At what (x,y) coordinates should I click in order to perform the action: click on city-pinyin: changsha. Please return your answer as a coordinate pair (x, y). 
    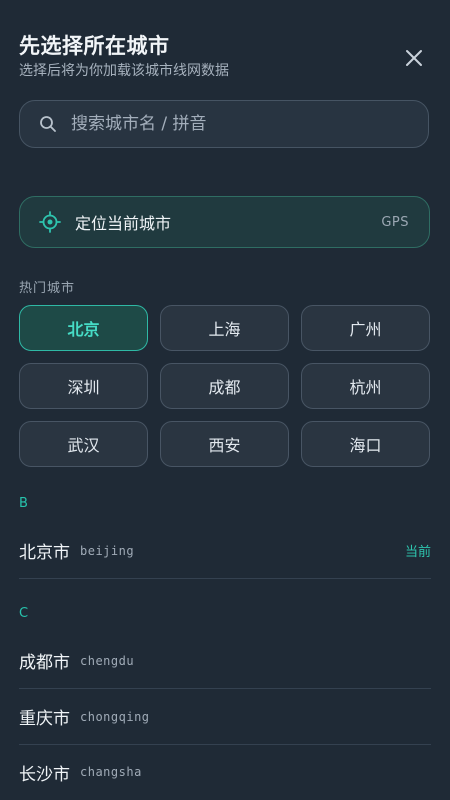
    Looking at the image, I should click on (111, 772).